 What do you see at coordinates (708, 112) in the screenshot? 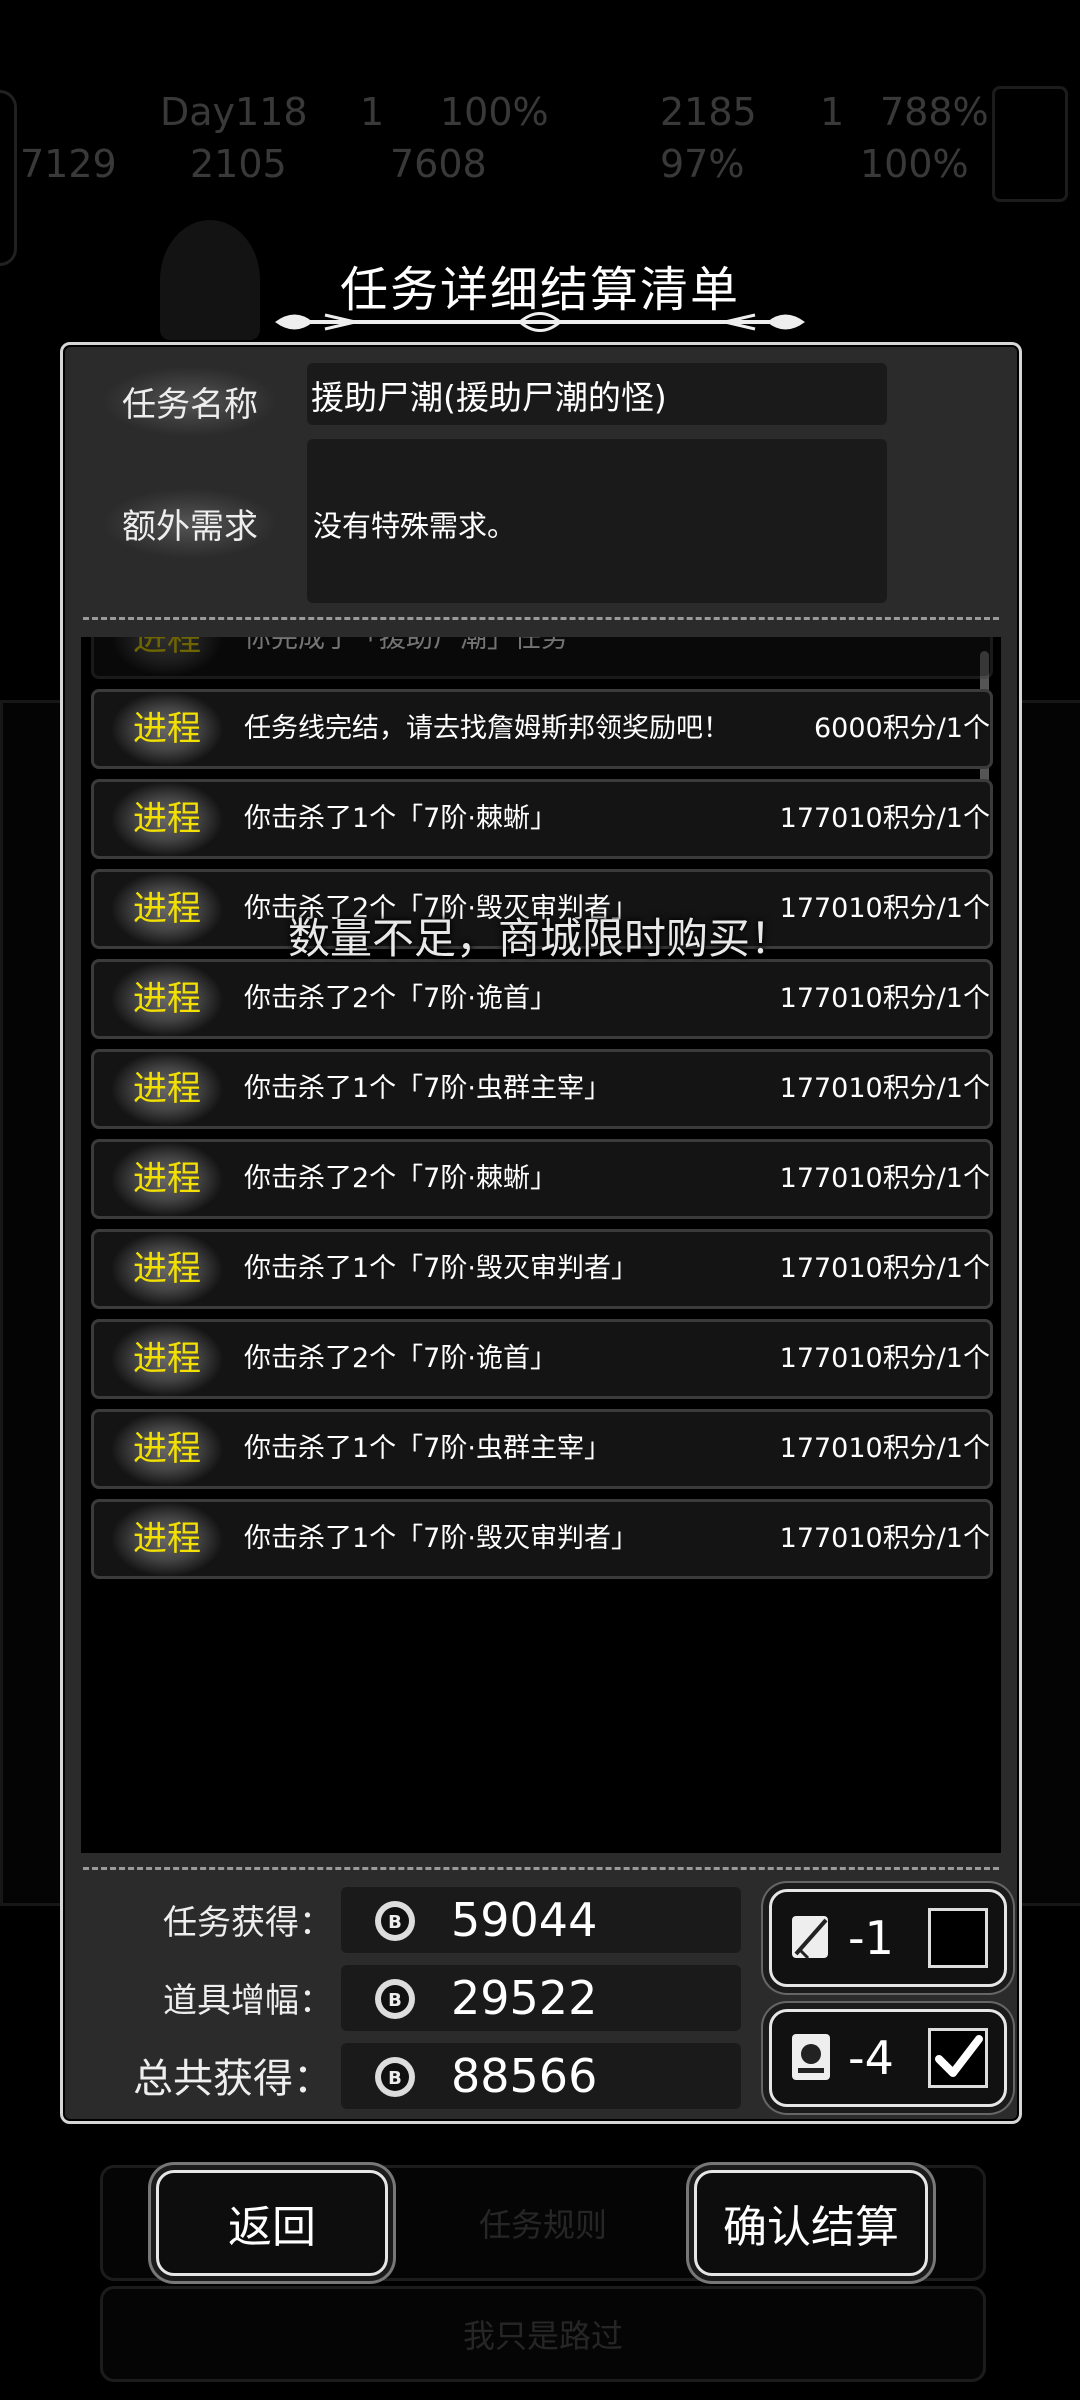
I see `stat-value: 2185` at bounding box center [708, 112].